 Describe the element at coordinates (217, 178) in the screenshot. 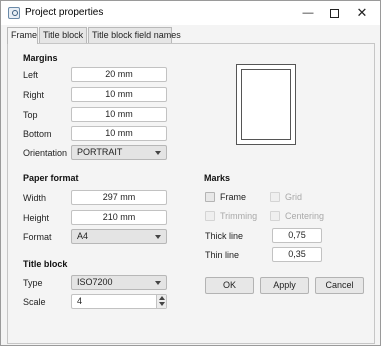

I see `marks-heading: Marks` at that location.